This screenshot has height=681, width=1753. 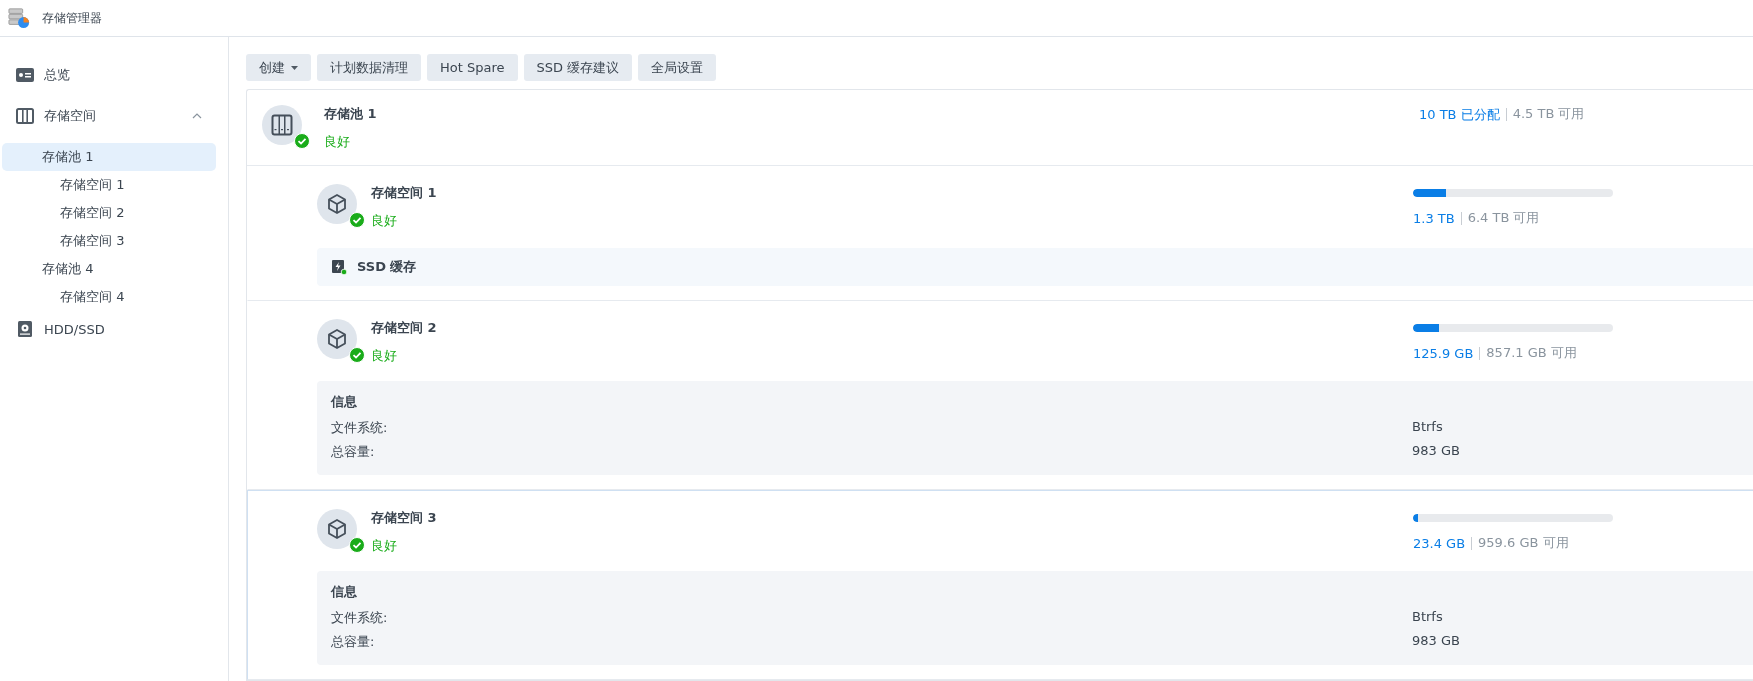 I want to click on storage-manager-app-icon, so click(x=19, y=18).